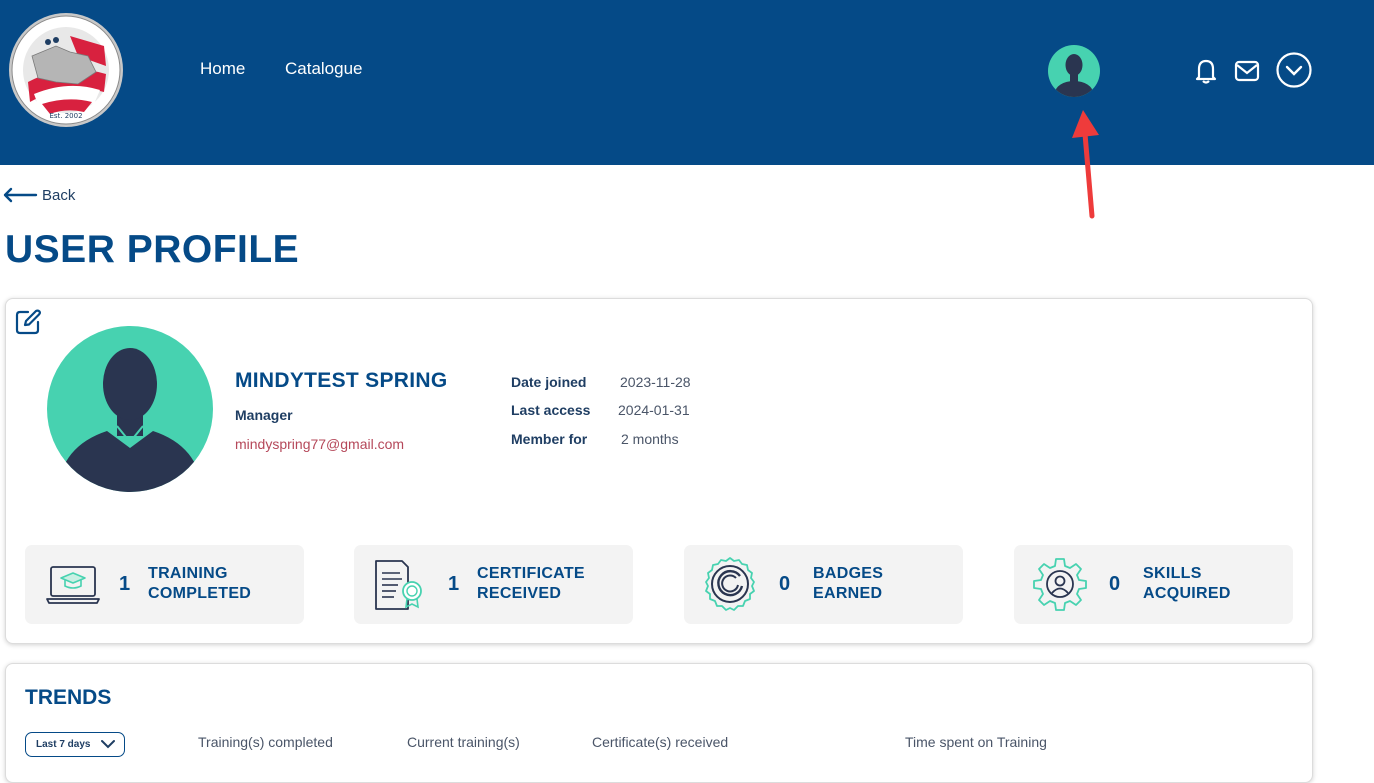 The image size is (1374, 783). Describe the element at coordinates (152, 249) in the screenshot. I see `page-title: USER PROFILE` at that location.